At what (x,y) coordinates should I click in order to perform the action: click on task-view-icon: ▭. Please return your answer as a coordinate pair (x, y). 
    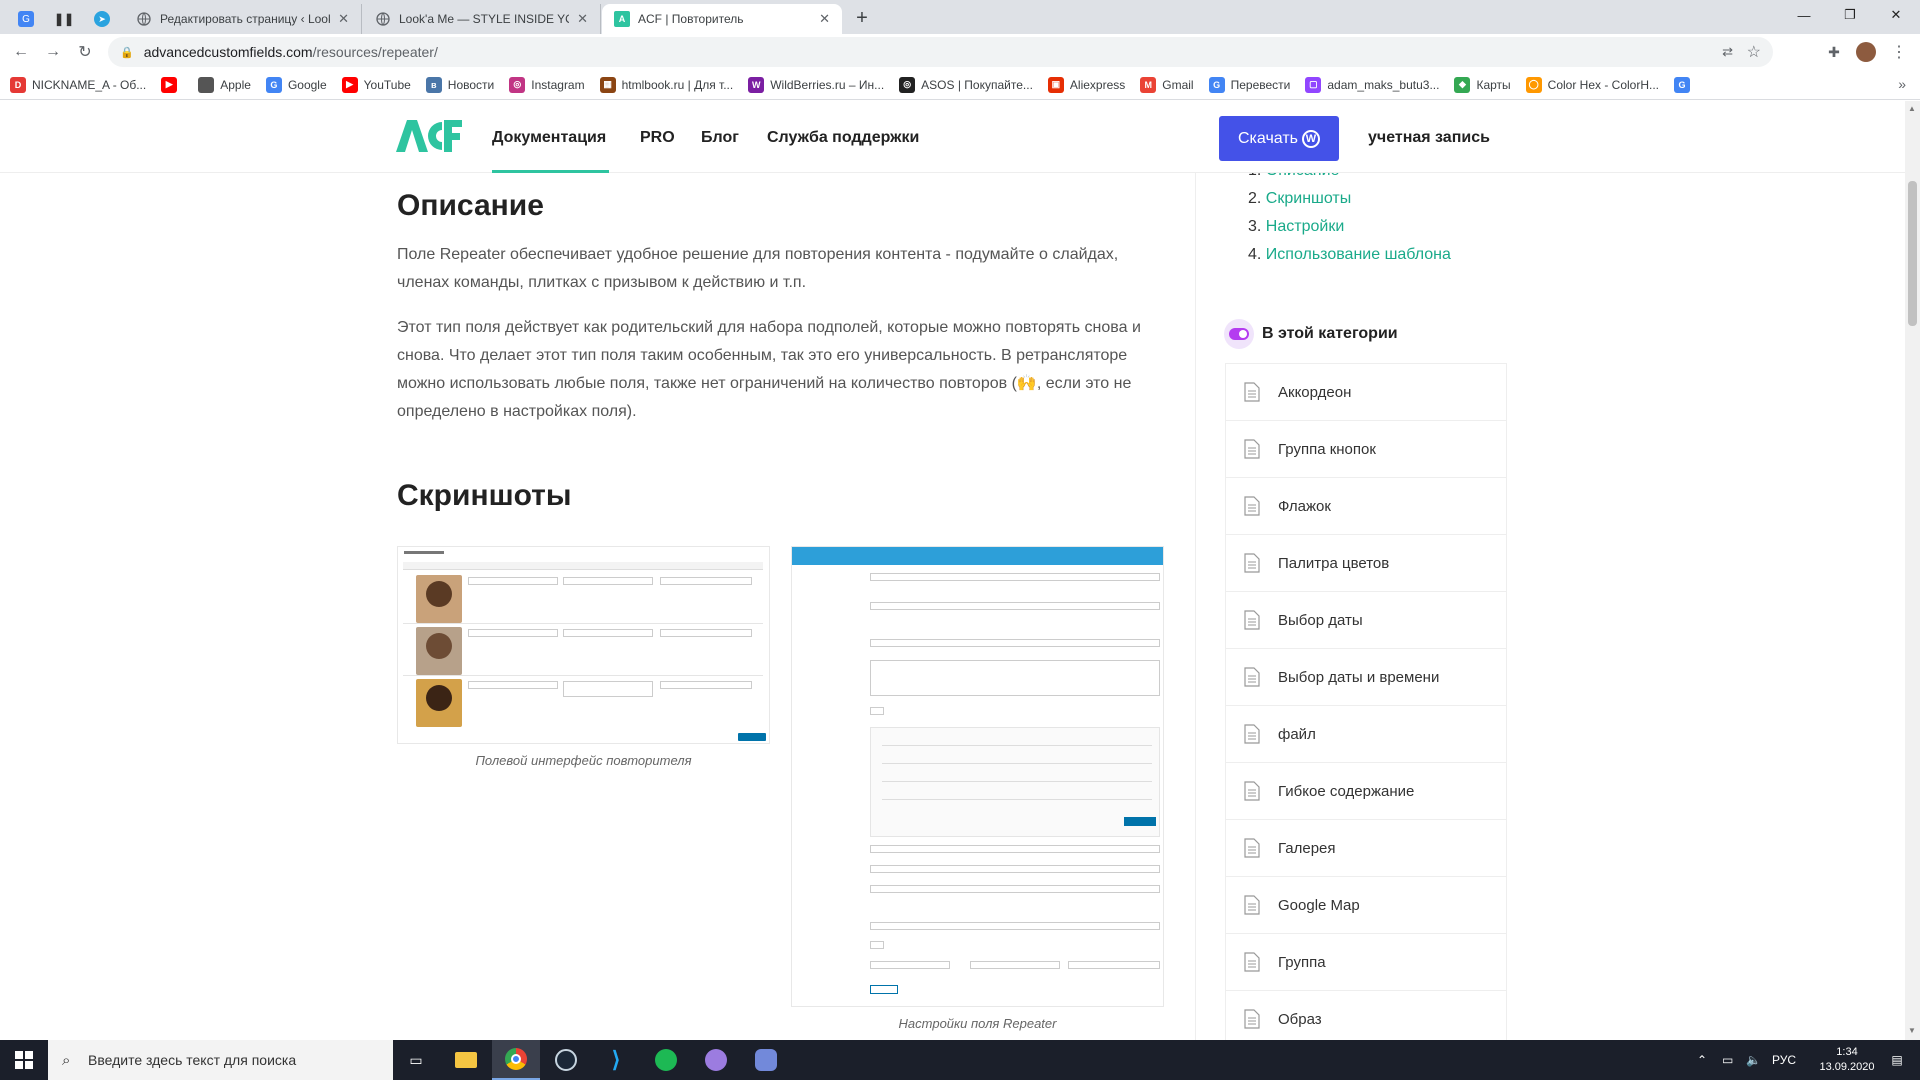
    Looking at the image, I should click on (416, 1059).